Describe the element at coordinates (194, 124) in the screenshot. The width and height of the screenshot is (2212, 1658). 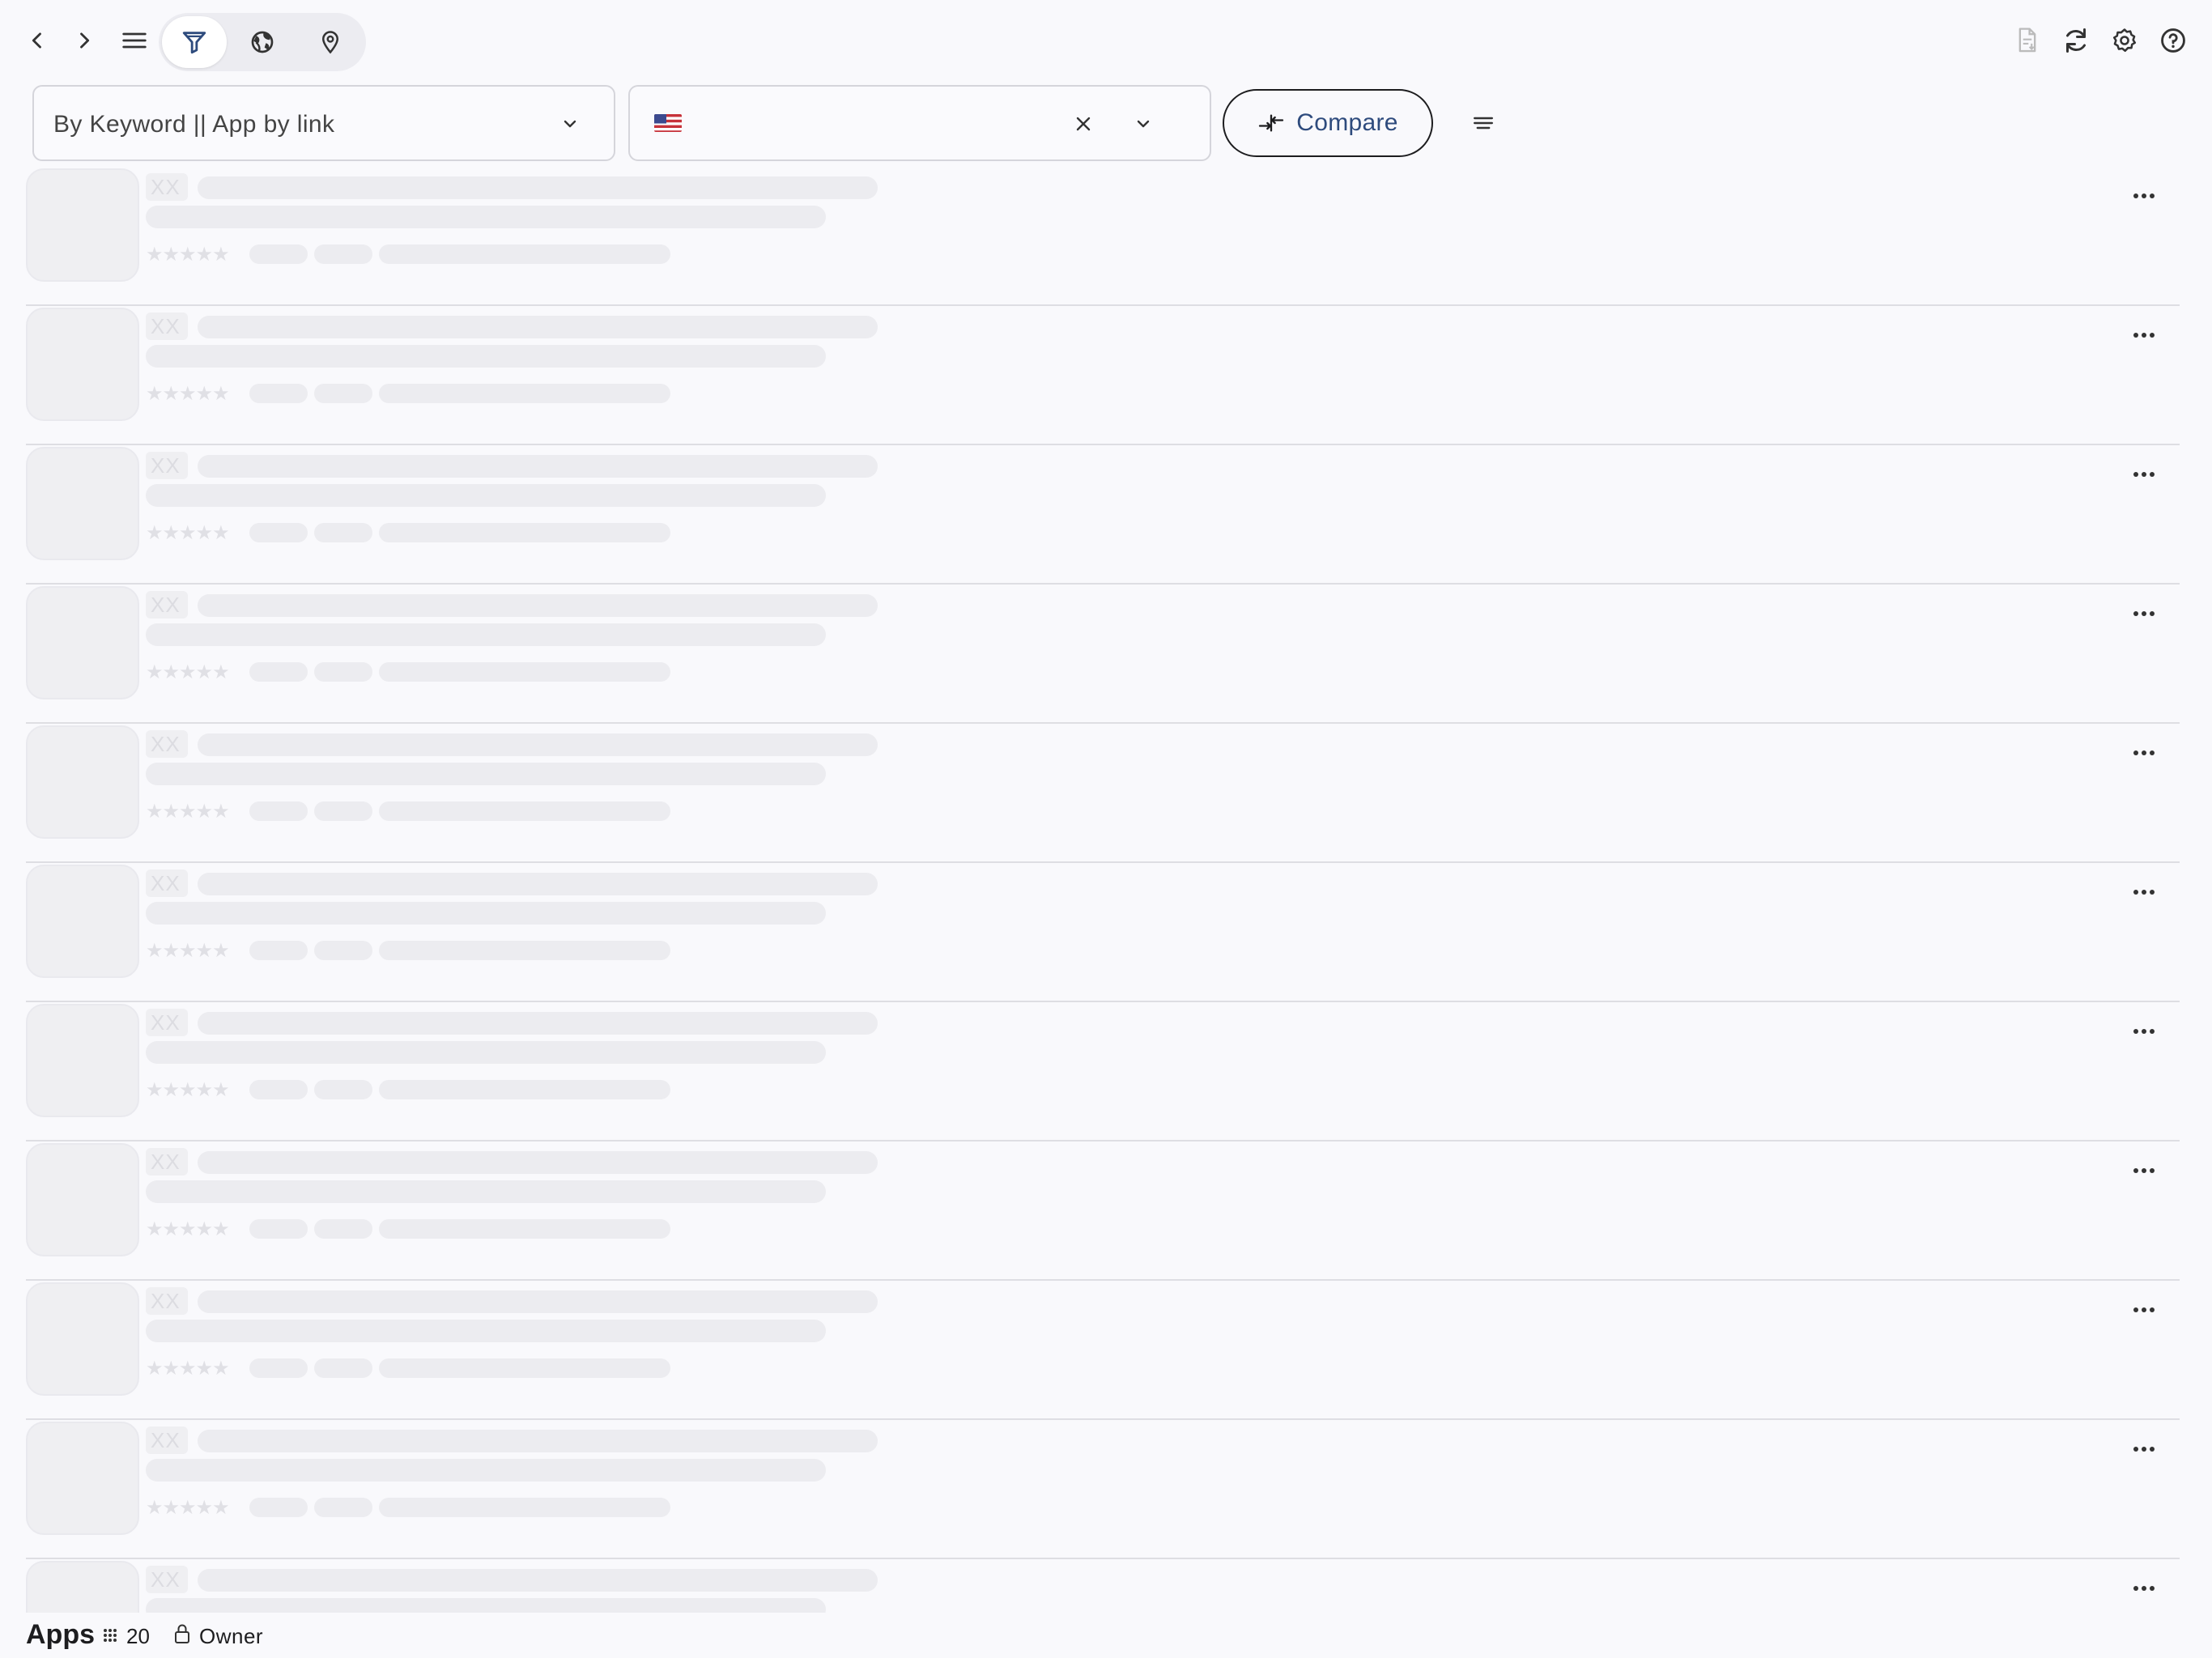
I see `search-mode-label: By Keyword || App by link` at that location.